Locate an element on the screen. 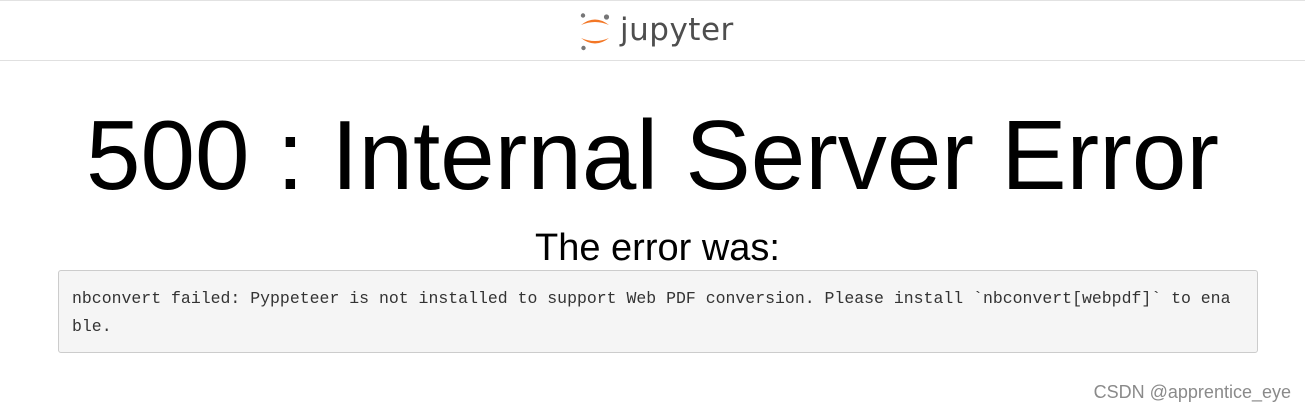 The height and width of the screenshot is (412, 1305). jupyter-logo-link: jupyter is located at coordinates (656, 32).